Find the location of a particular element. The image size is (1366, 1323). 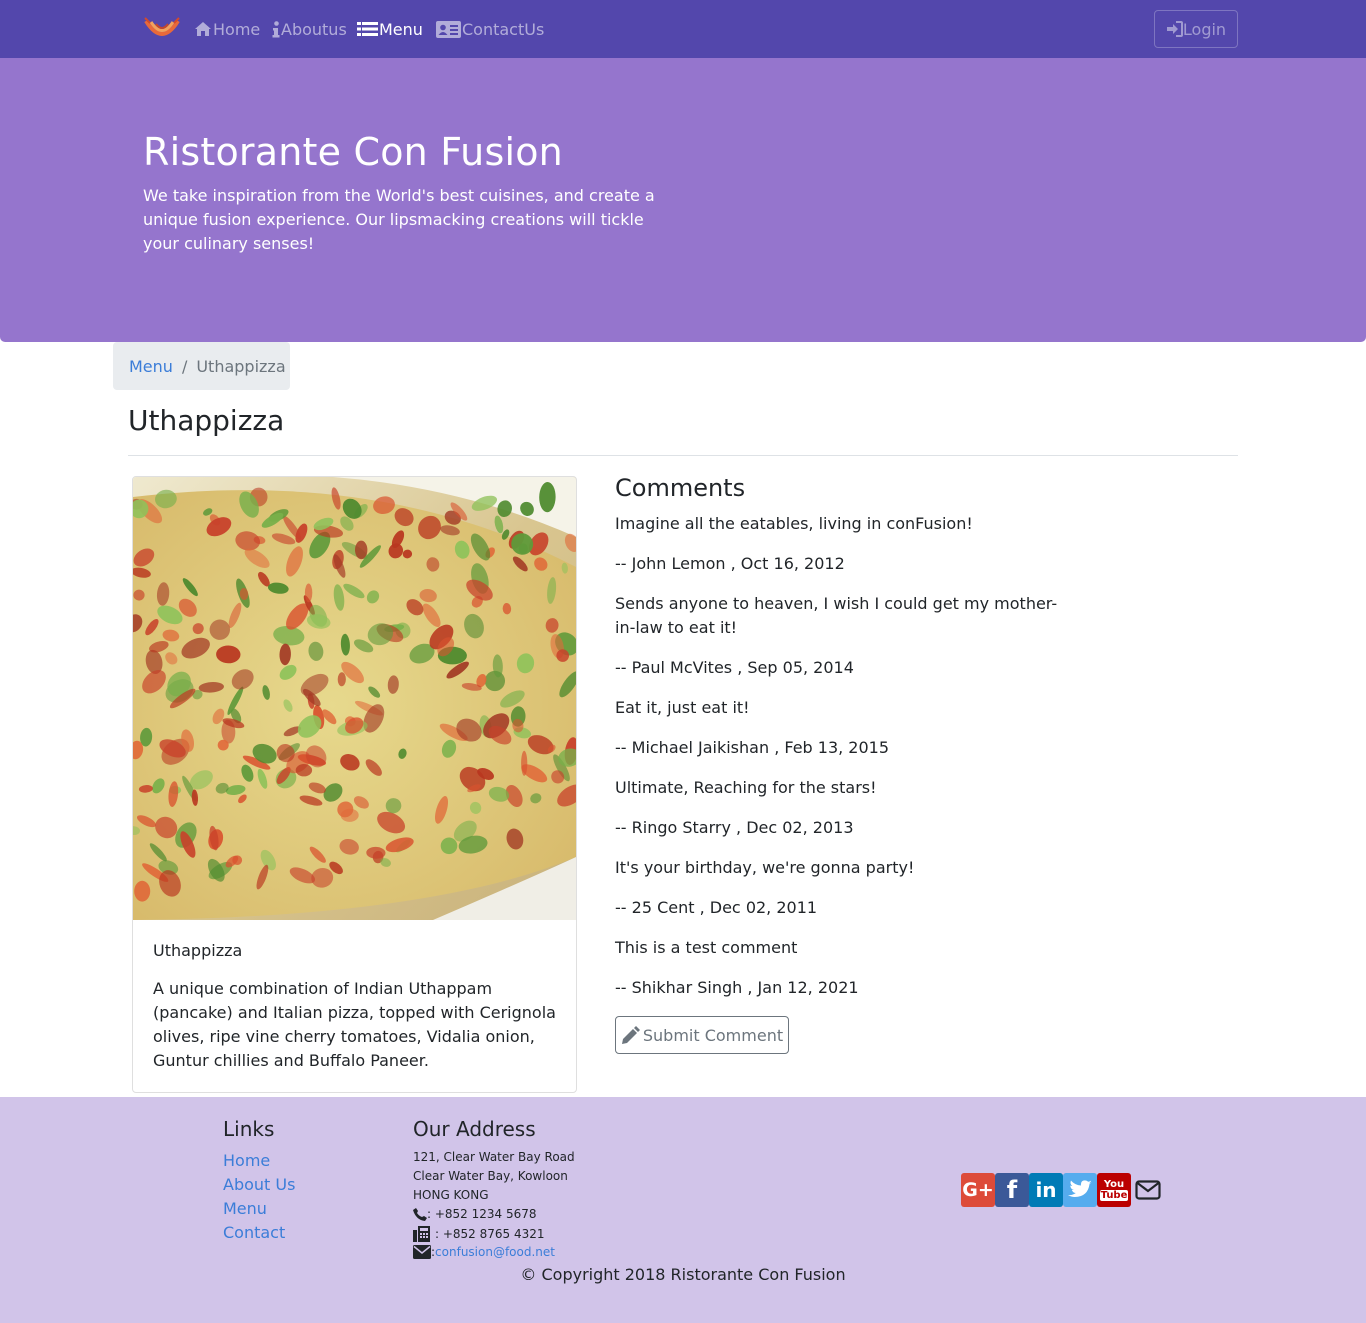

comments-heading: Comments is located at coordinates (680, 488).